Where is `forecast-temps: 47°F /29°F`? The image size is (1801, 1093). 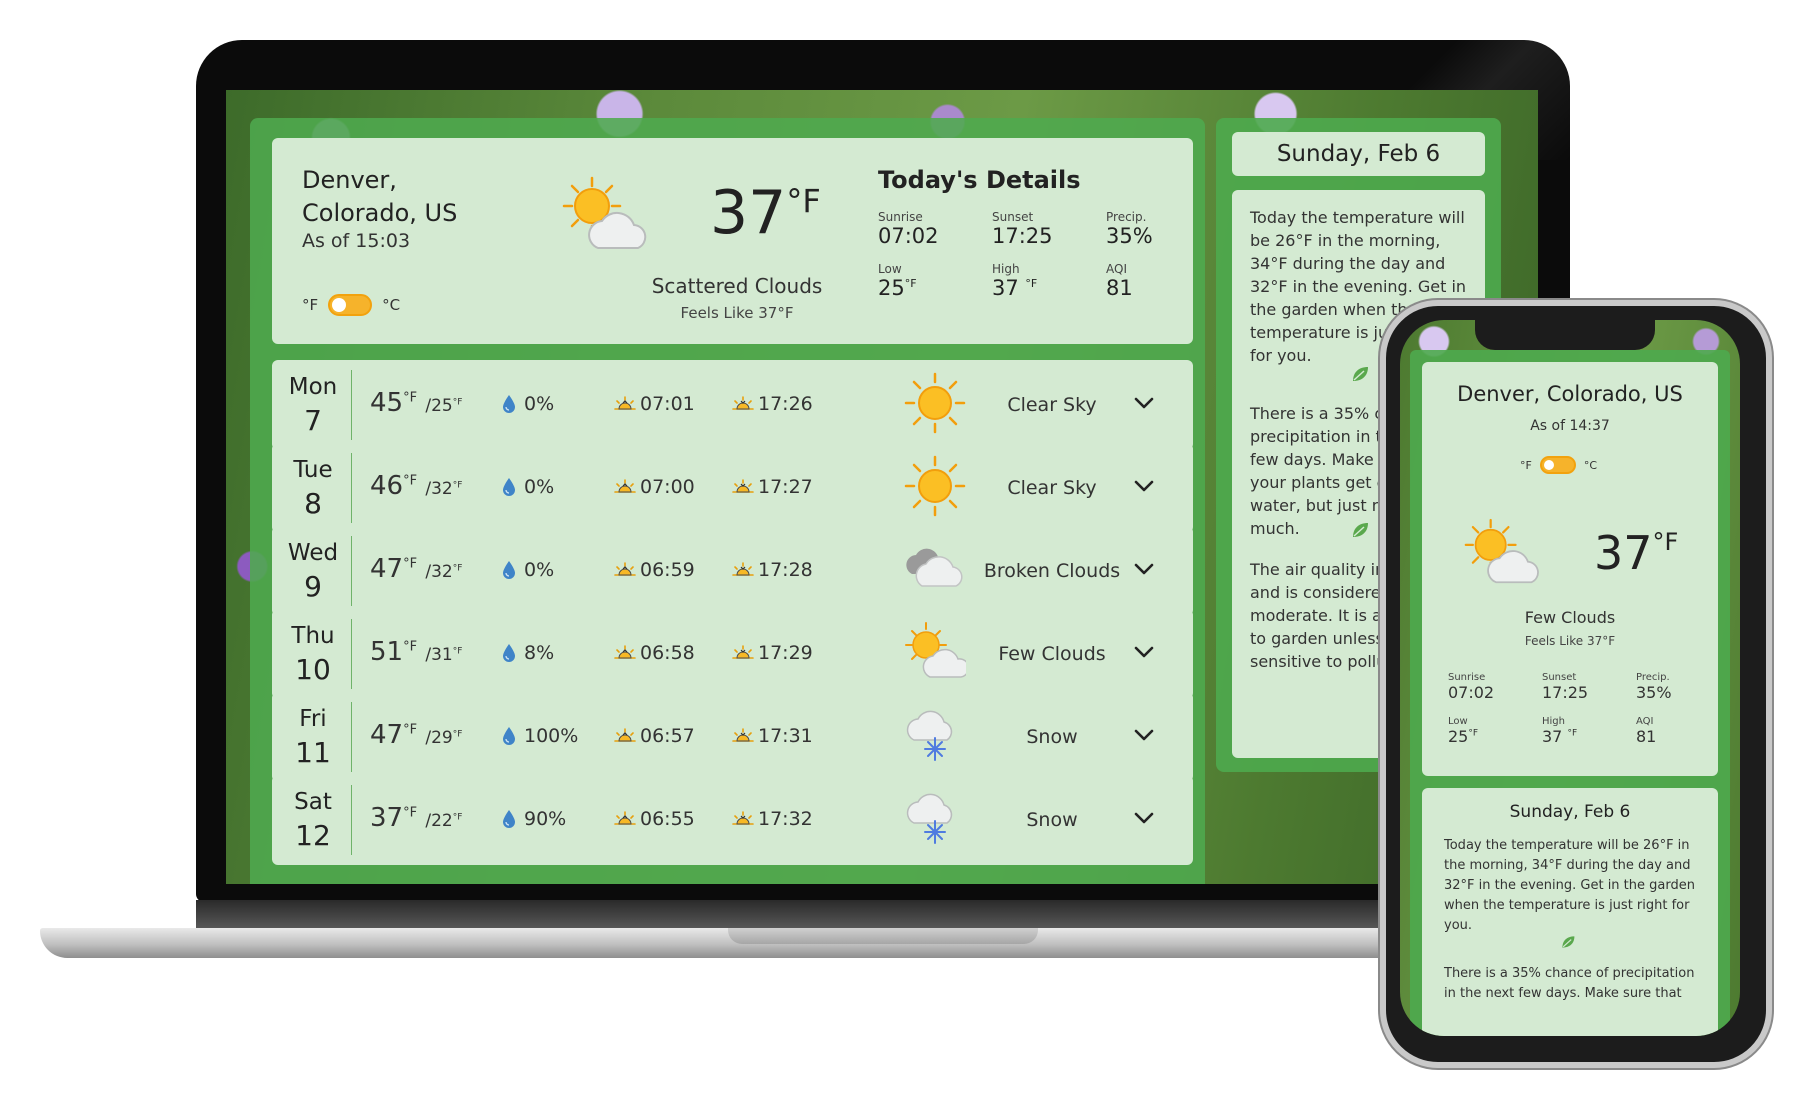 forecast-temps: 47°F /29°F is located at coordinates (416, 735).